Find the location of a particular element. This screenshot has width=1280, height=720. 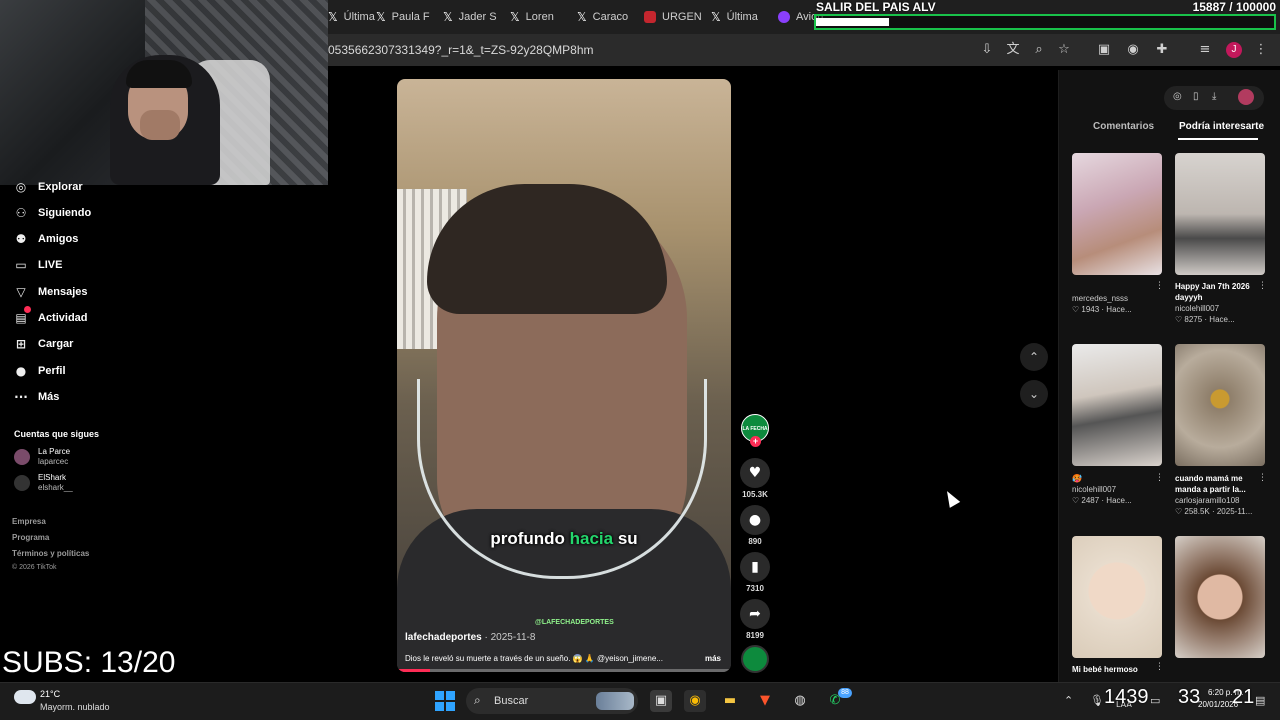

footer-link-empresa: Empresa is located at coordinates (29, 521).